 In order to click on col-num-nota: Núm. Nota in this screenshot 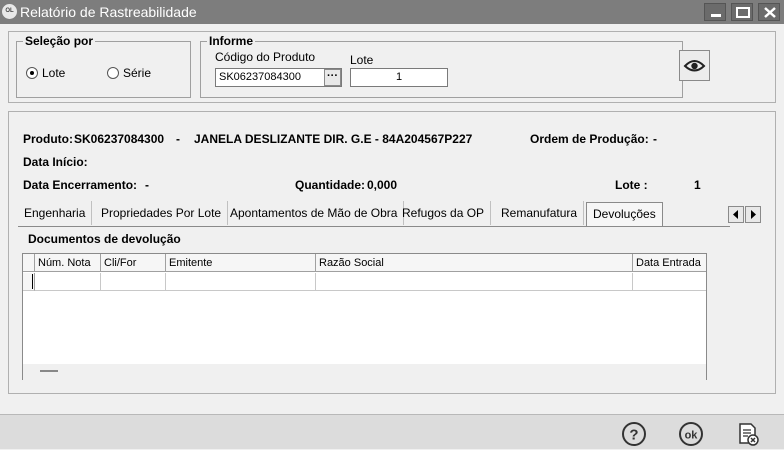, I will do `click(68, 263)`.